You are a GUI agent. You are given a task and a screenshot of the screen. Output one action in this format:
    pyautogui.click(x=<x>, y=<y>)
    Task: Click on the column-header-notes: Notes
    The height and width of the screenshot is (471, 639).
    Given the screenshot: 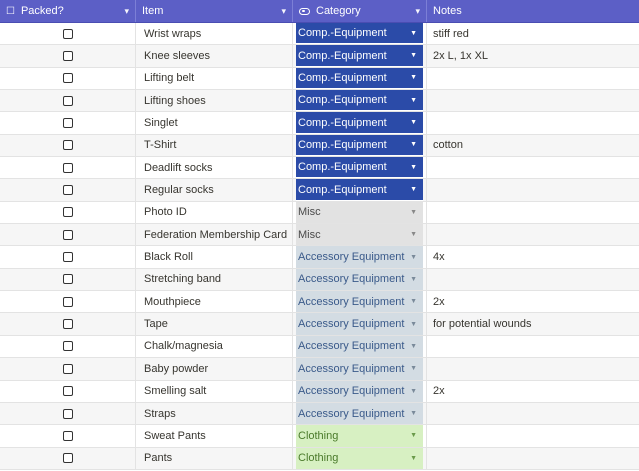 What is the action you would take?
    pyautogui.click(x=533, y=11)
    